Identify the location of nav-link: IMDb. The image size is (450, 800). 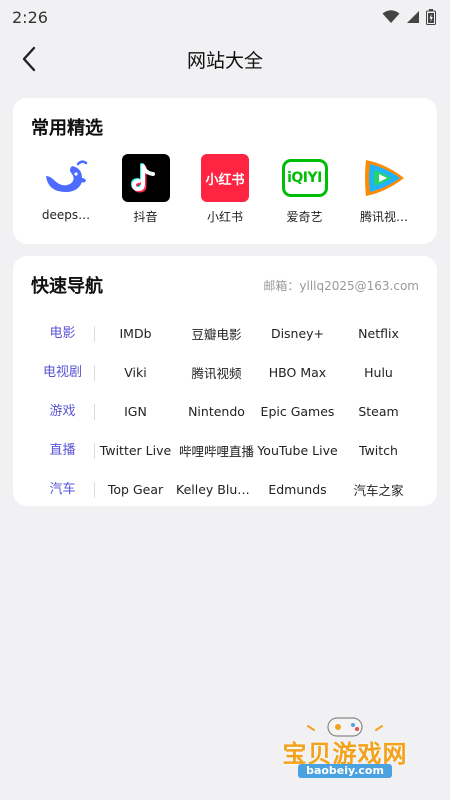
(135, 333).